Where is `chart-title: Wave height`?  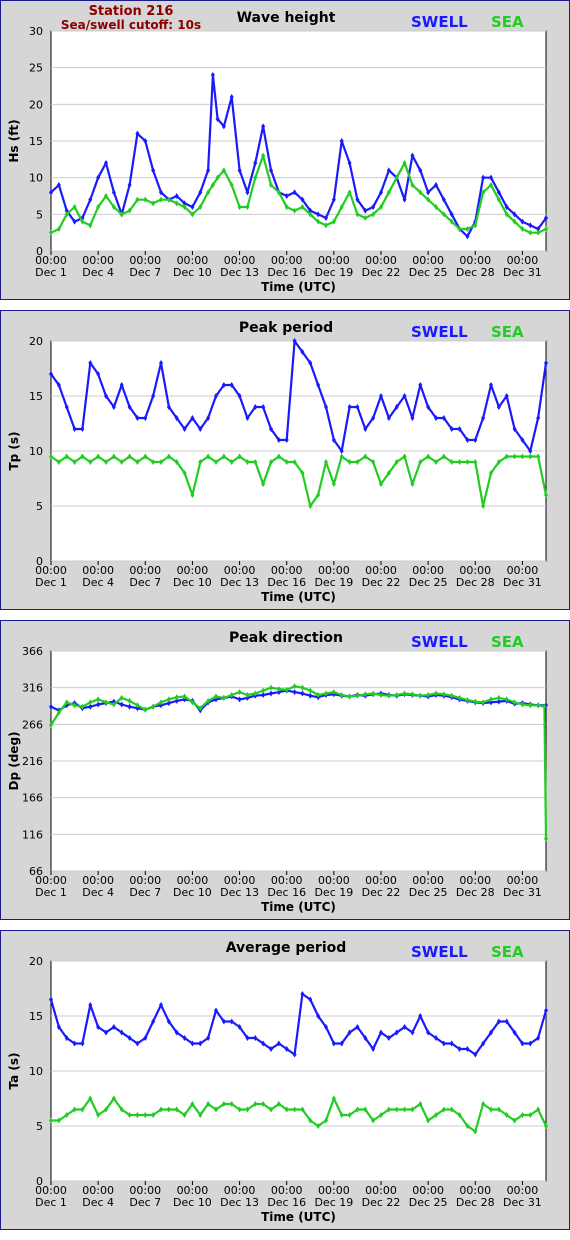 chart-title: Wave height is located at coordinates (286, 18).